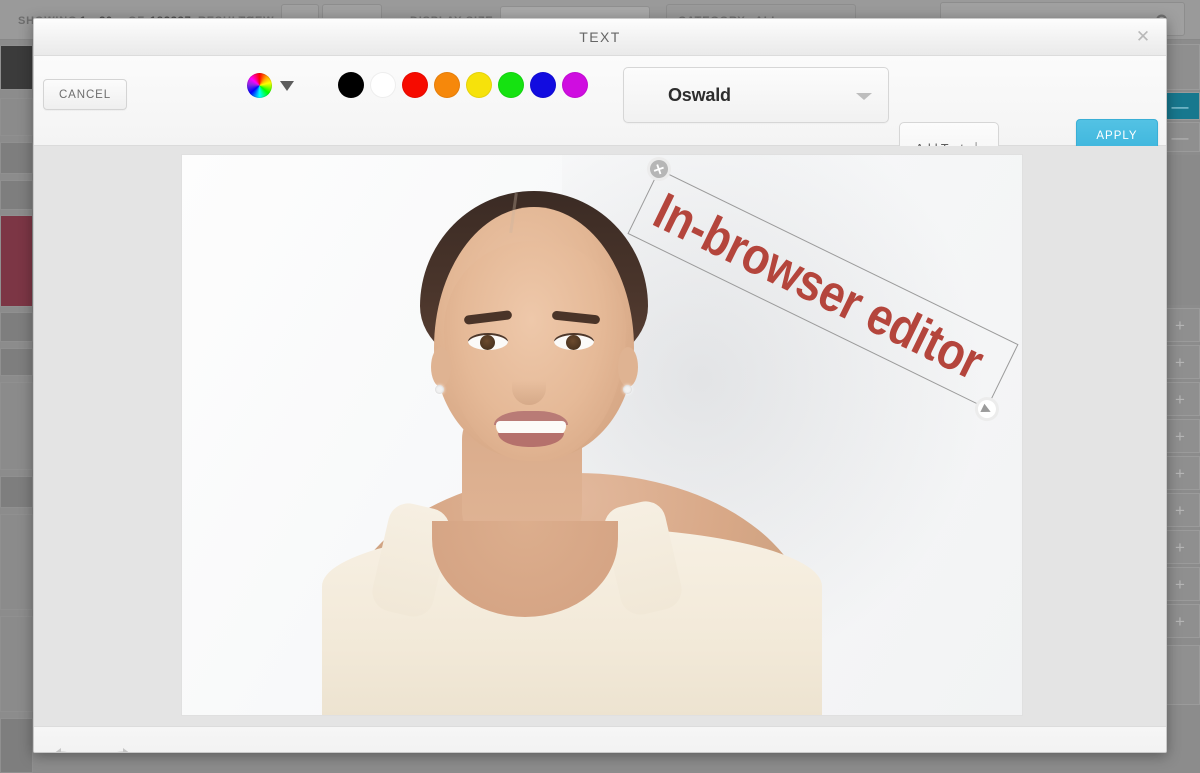  What do you see at coordinates (488, 341) in the screenshot?
I see `photo-eye-left` at bounding box center [488, 341].